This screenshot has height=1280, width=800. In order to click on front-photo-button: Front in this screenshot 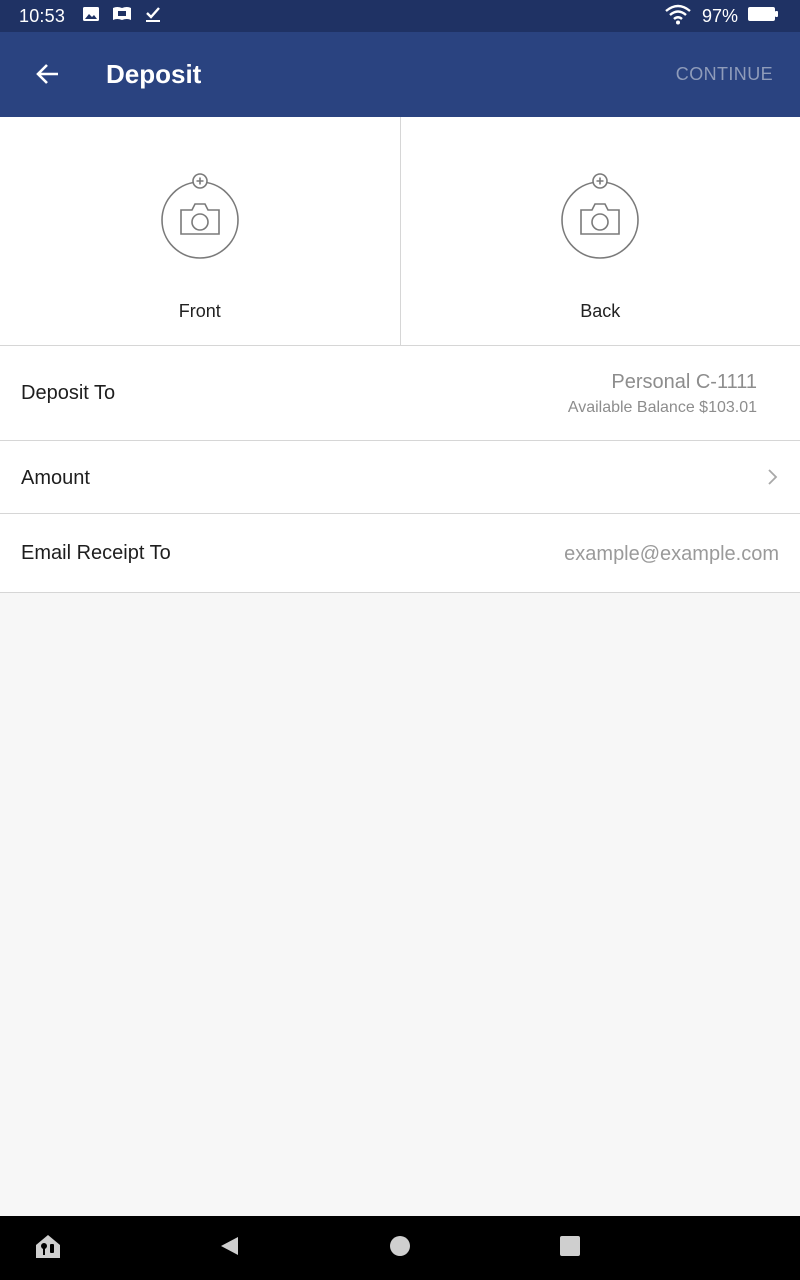, I will do `click(200, 231)`.